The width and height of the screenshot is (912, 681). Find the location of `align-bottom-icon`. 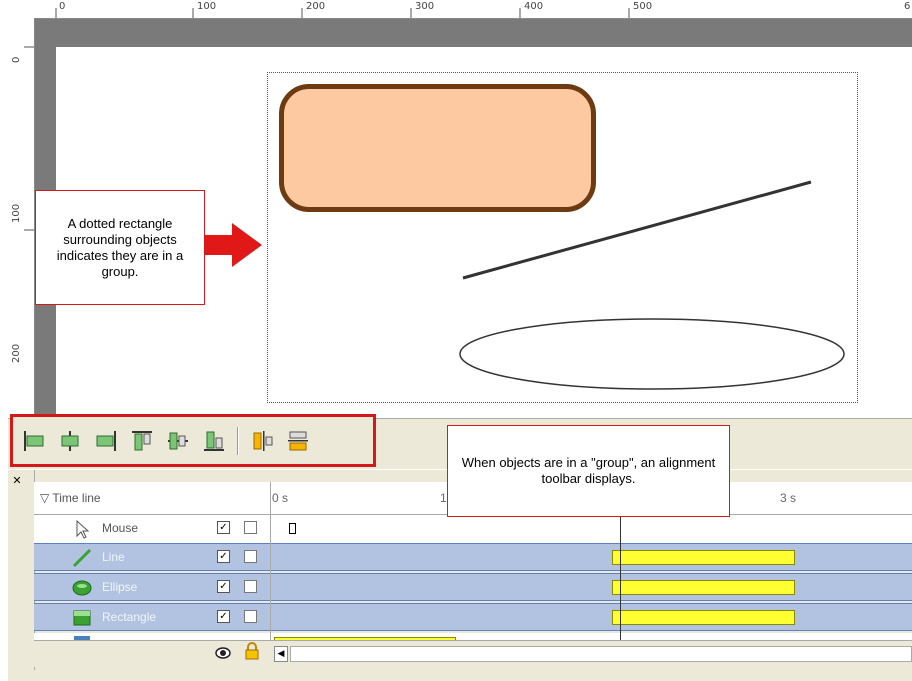

align-bottom-icon is located at coordinates (214, 441).